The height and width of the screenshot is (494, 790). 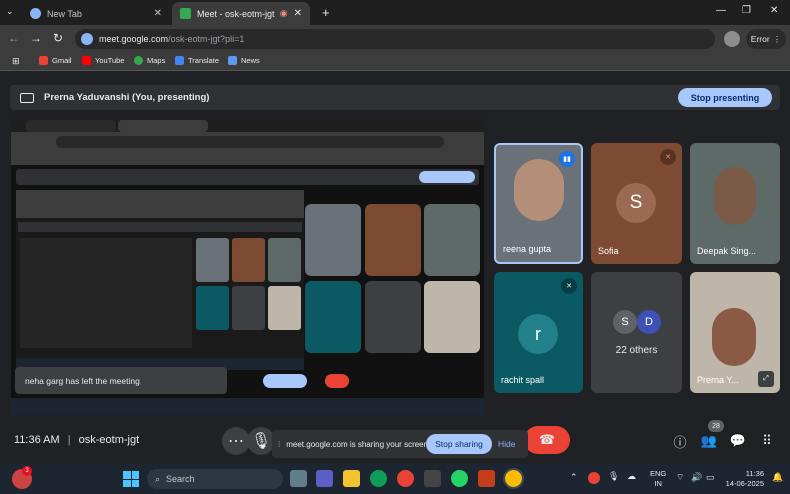 I want to click on others-avatar: D, so click(x=649, y=322).